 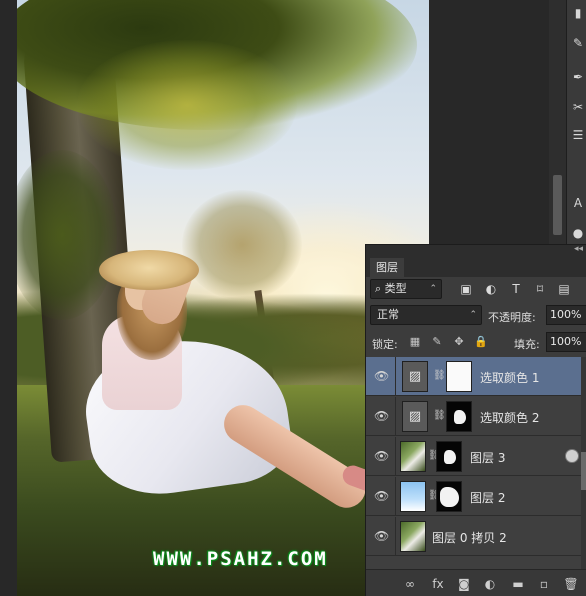 What do you see at coordinates (578, 135) in the screenshot?
I see `list-tool-icon: ☰` at bounding box center [578, 135].